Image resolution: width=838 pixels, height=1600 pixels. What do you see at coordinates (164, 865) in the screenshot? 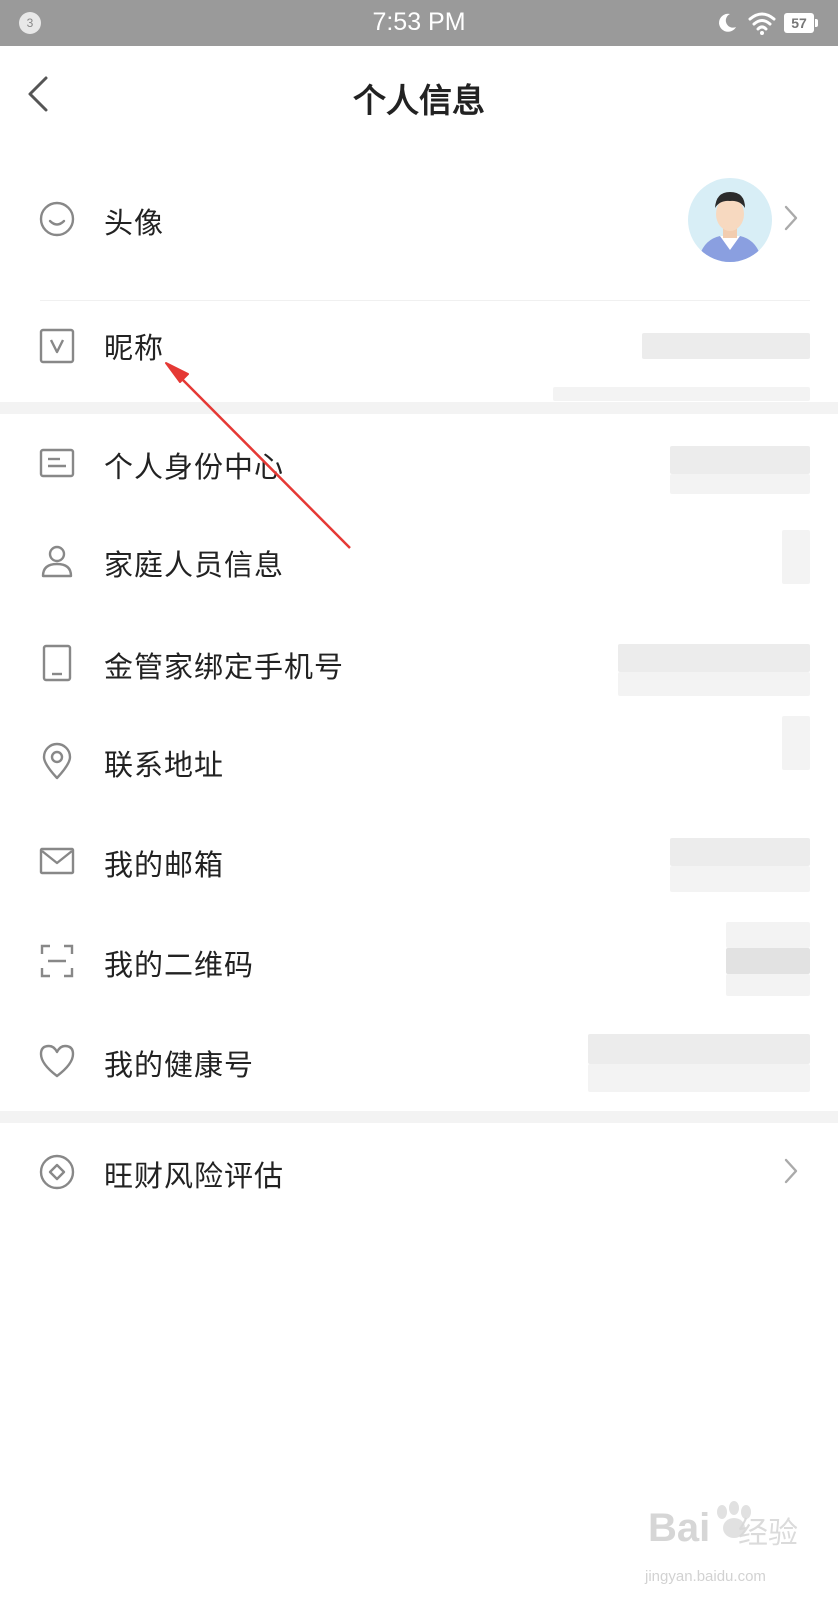
I see `row-label: 我的邮箱` at bounding box center [164, 865].